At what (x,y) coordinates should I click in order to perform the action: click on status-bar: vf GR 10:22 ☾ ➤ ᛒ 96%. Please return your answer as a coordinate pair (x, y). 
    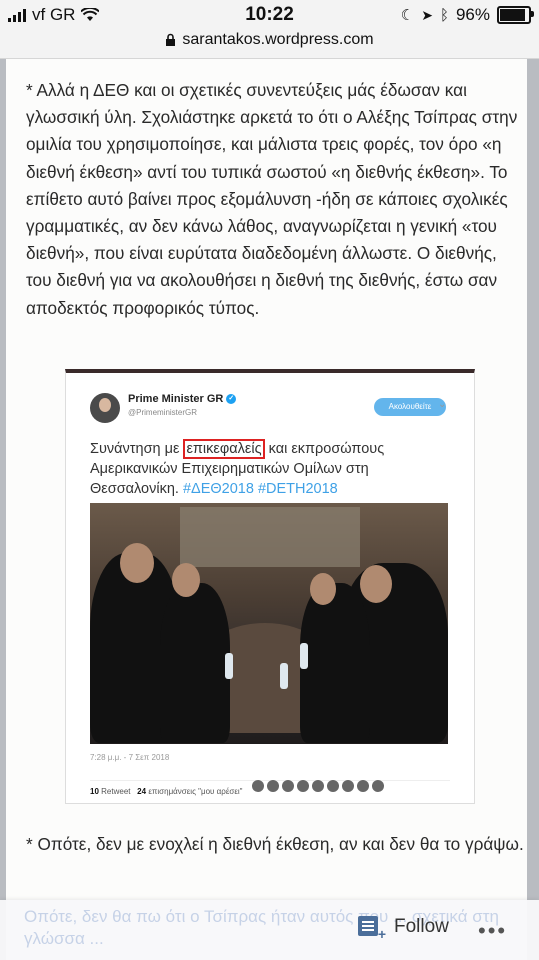
    Looking at the image, I should click on (269, 15).